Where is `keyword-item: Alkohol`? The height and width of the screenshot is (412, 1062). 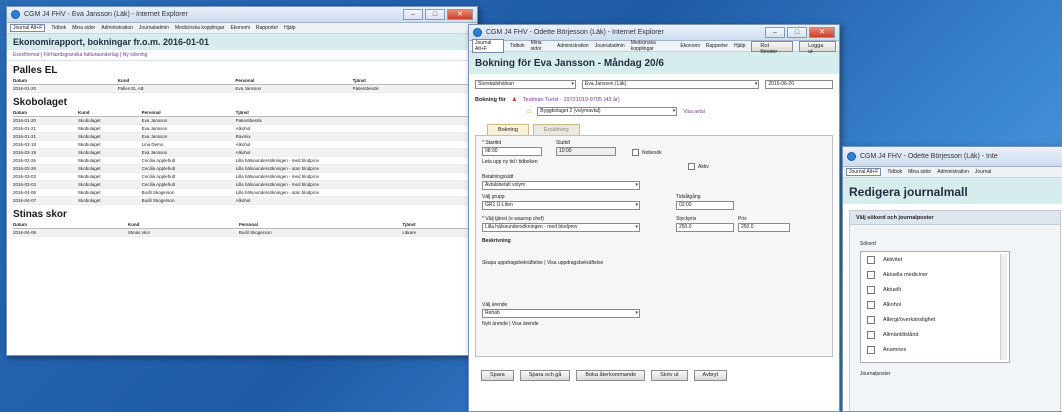
keyword-item: Alkohol is located at coordinates (935, 304).